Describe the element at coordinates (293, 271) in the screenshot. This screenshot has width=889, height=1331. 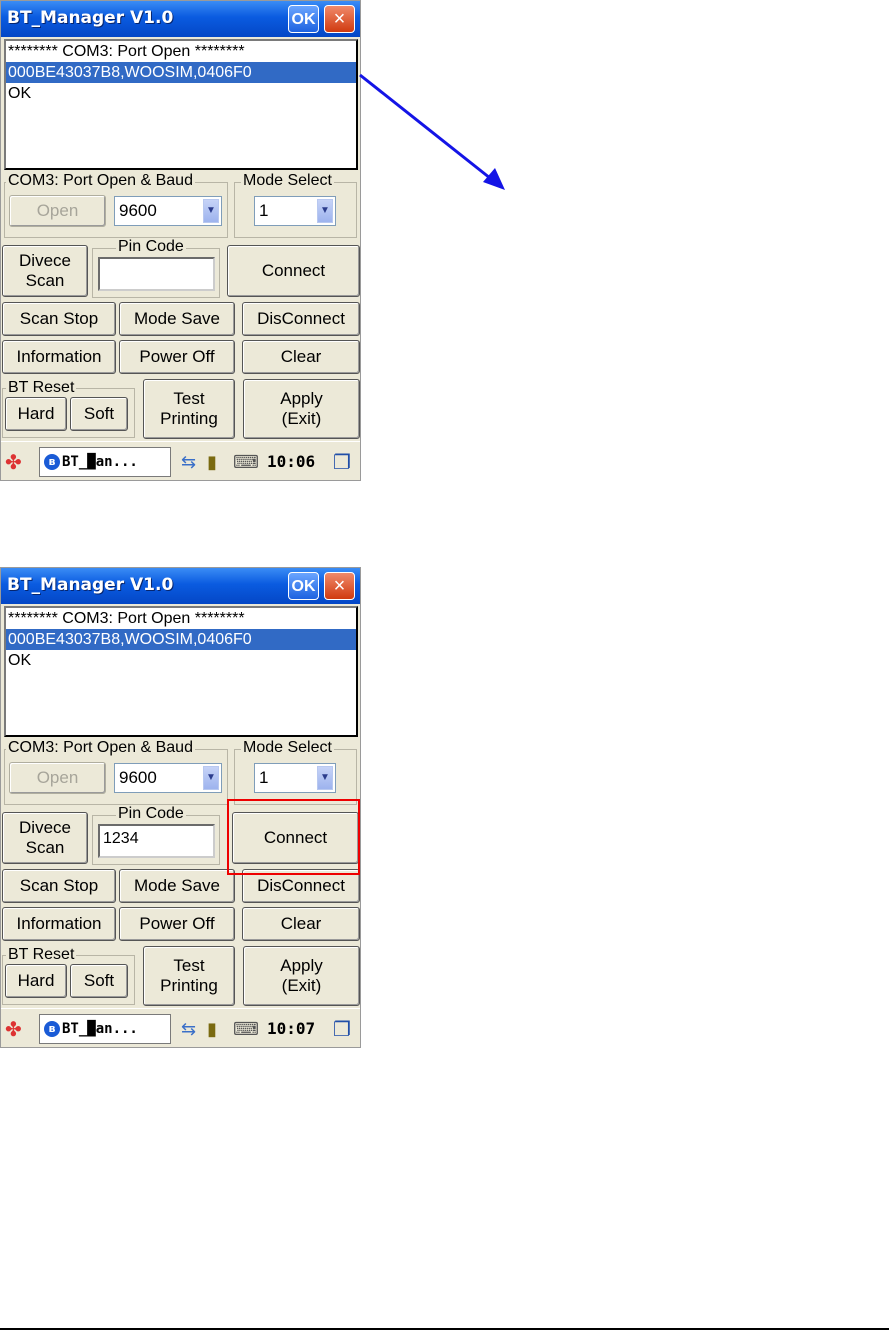
I see `connect-button: Connect` at that location.